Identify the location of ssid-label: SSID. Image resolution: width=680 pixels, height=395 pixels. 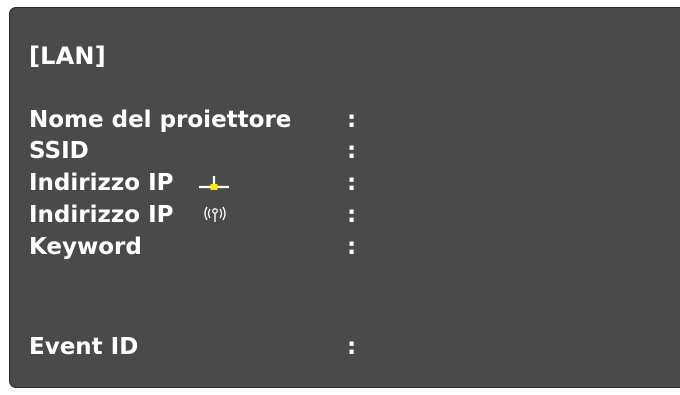
(59, 151).